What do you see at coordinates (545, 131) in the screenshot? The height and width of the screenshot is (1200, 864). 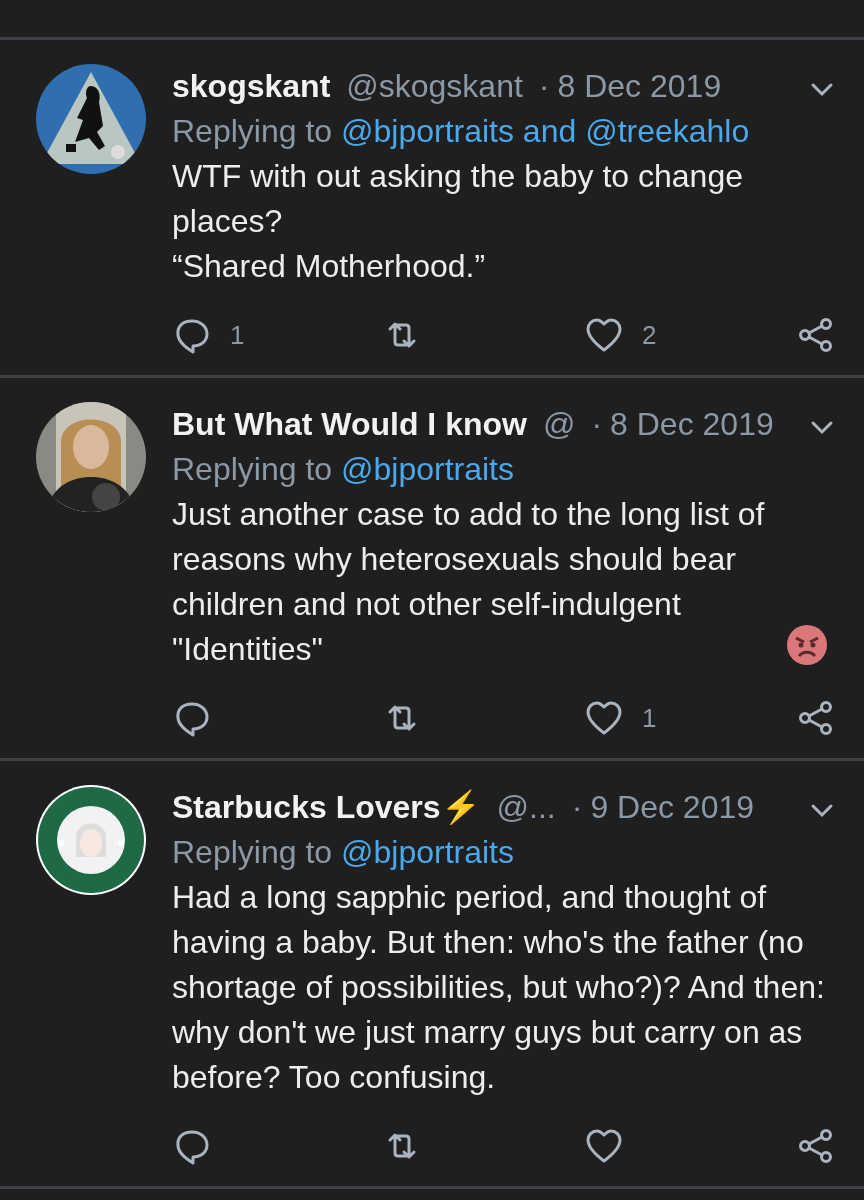 I see `reply-mention: @bjportraits and @treekahlo` at bounding box center [545, 131].